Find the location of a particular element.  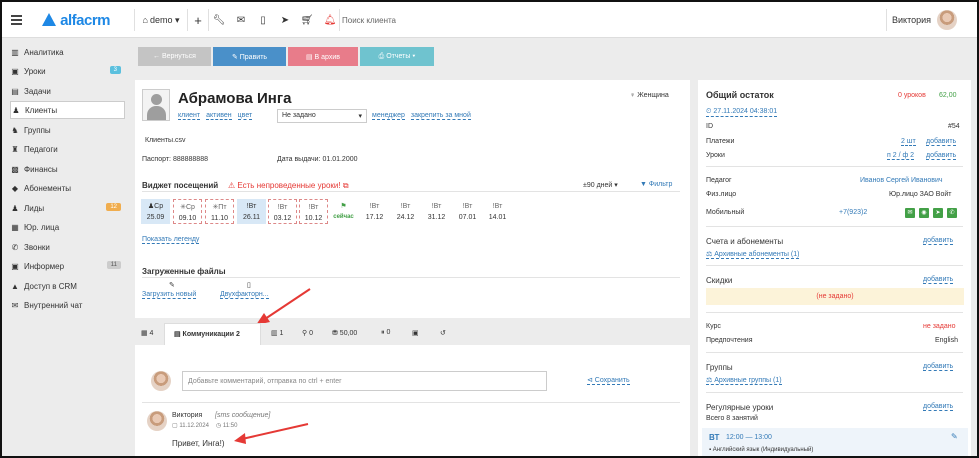

payments-label: Платежи is located at coordinates (720, 141).